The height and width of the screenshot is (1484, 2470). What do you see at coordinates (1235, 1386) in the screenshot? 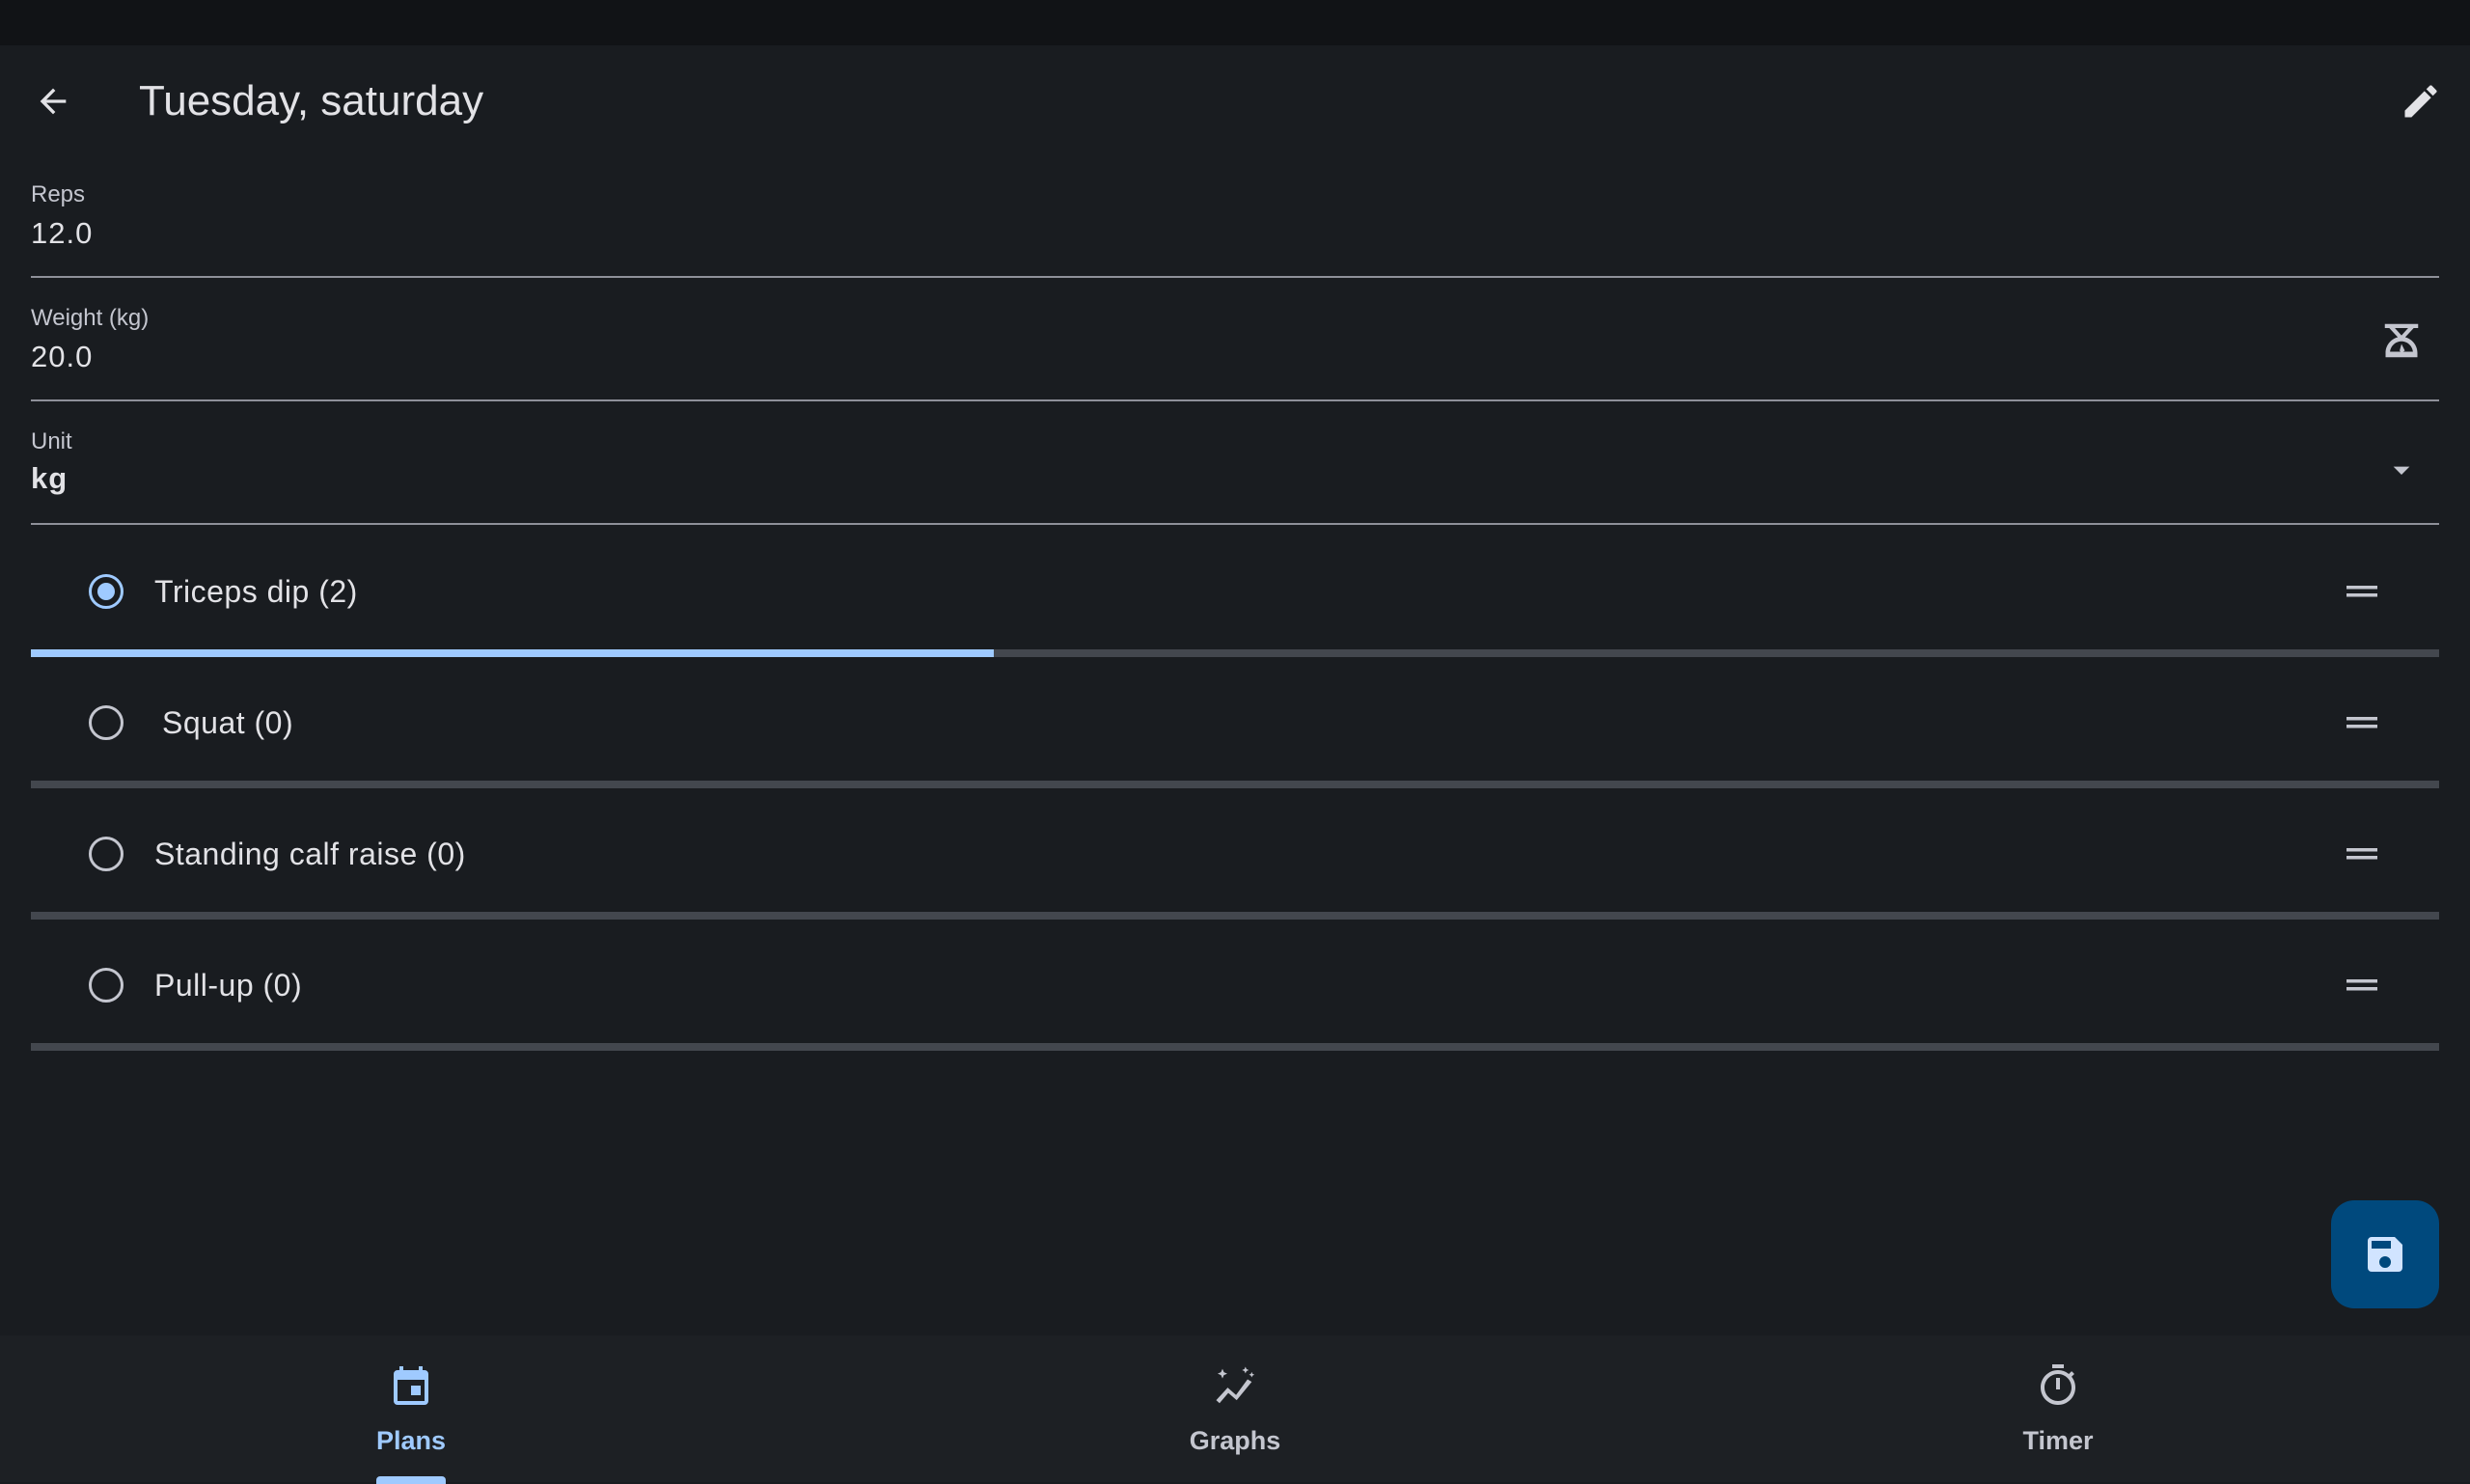
I see `graph-icon` at bounding box center [1235, 1386].